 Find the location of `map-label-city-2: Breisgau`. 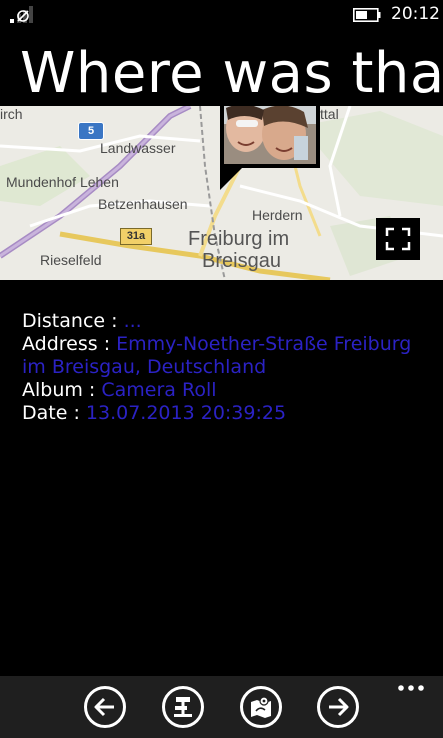

map-label-city-2: Breisgau is located at coordinates (241, 261).